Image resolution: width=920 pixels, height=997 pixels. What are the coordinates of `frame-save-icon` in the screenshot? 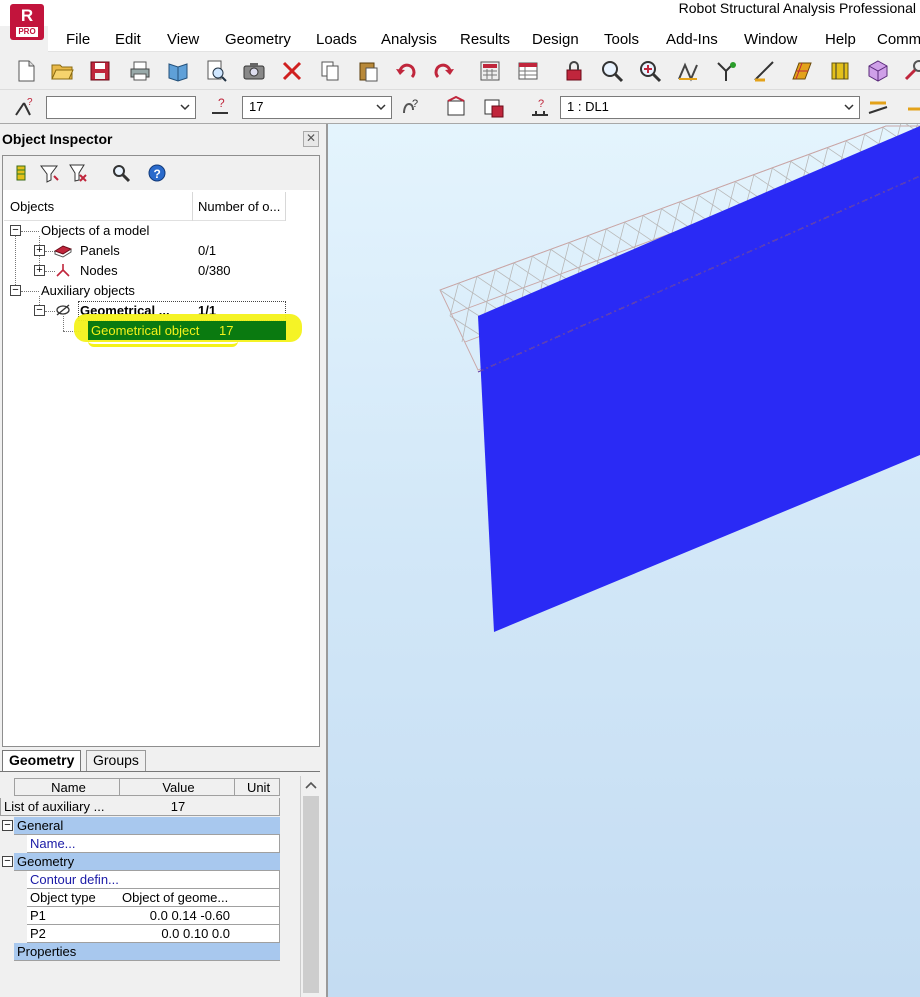 It's located at (494, 107).